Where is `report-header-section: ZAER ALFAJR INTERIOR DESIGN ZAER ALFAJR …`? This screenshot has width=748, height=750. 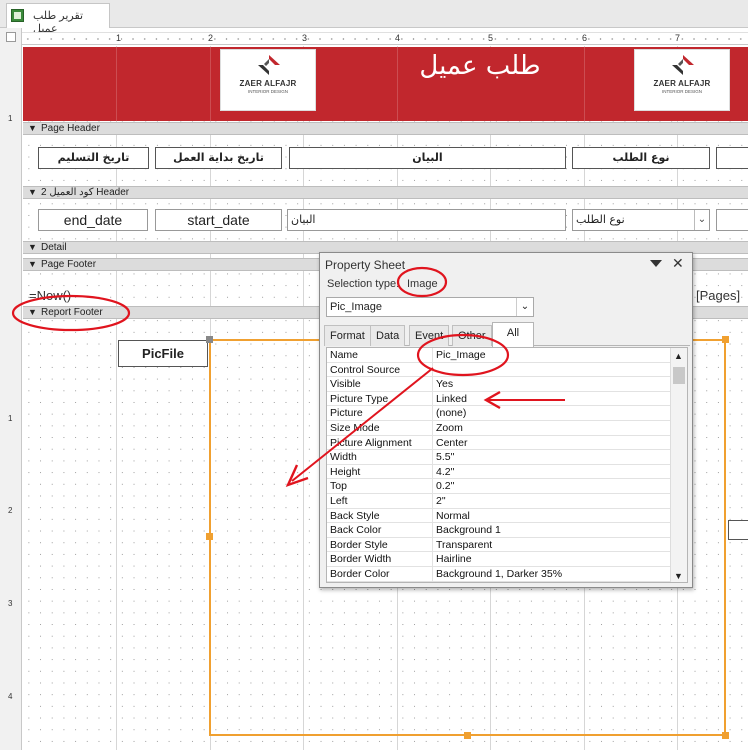
report-header-section: ZAER ALFAJR INTERIOR DESIGN ZAER ALFAJR … is located at coordinates (385, 84).